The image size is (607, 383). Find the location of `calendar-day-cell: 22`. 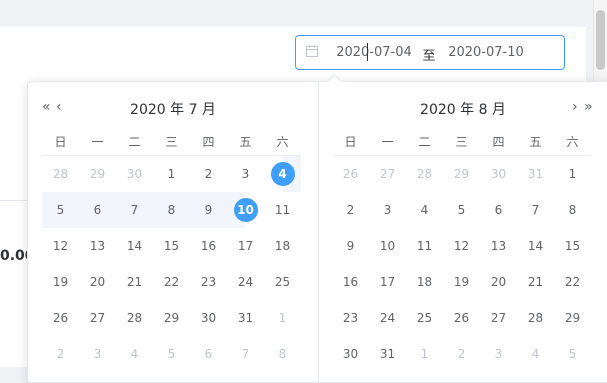

calendar-day-cell: 22 is located at coordinates (572, 282).